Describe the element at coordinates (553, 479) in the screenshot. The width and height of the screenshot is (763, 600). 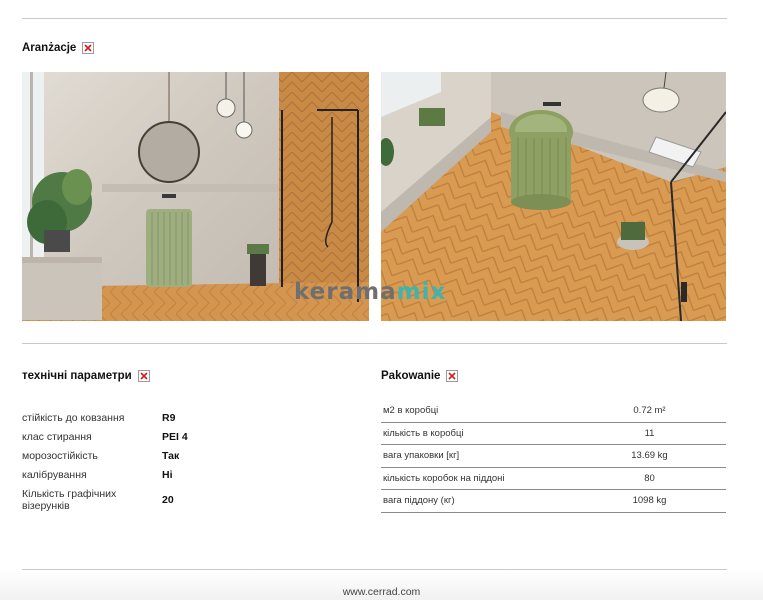
I see `packaging-row: кількість коробок на піддоні 80` at that location.